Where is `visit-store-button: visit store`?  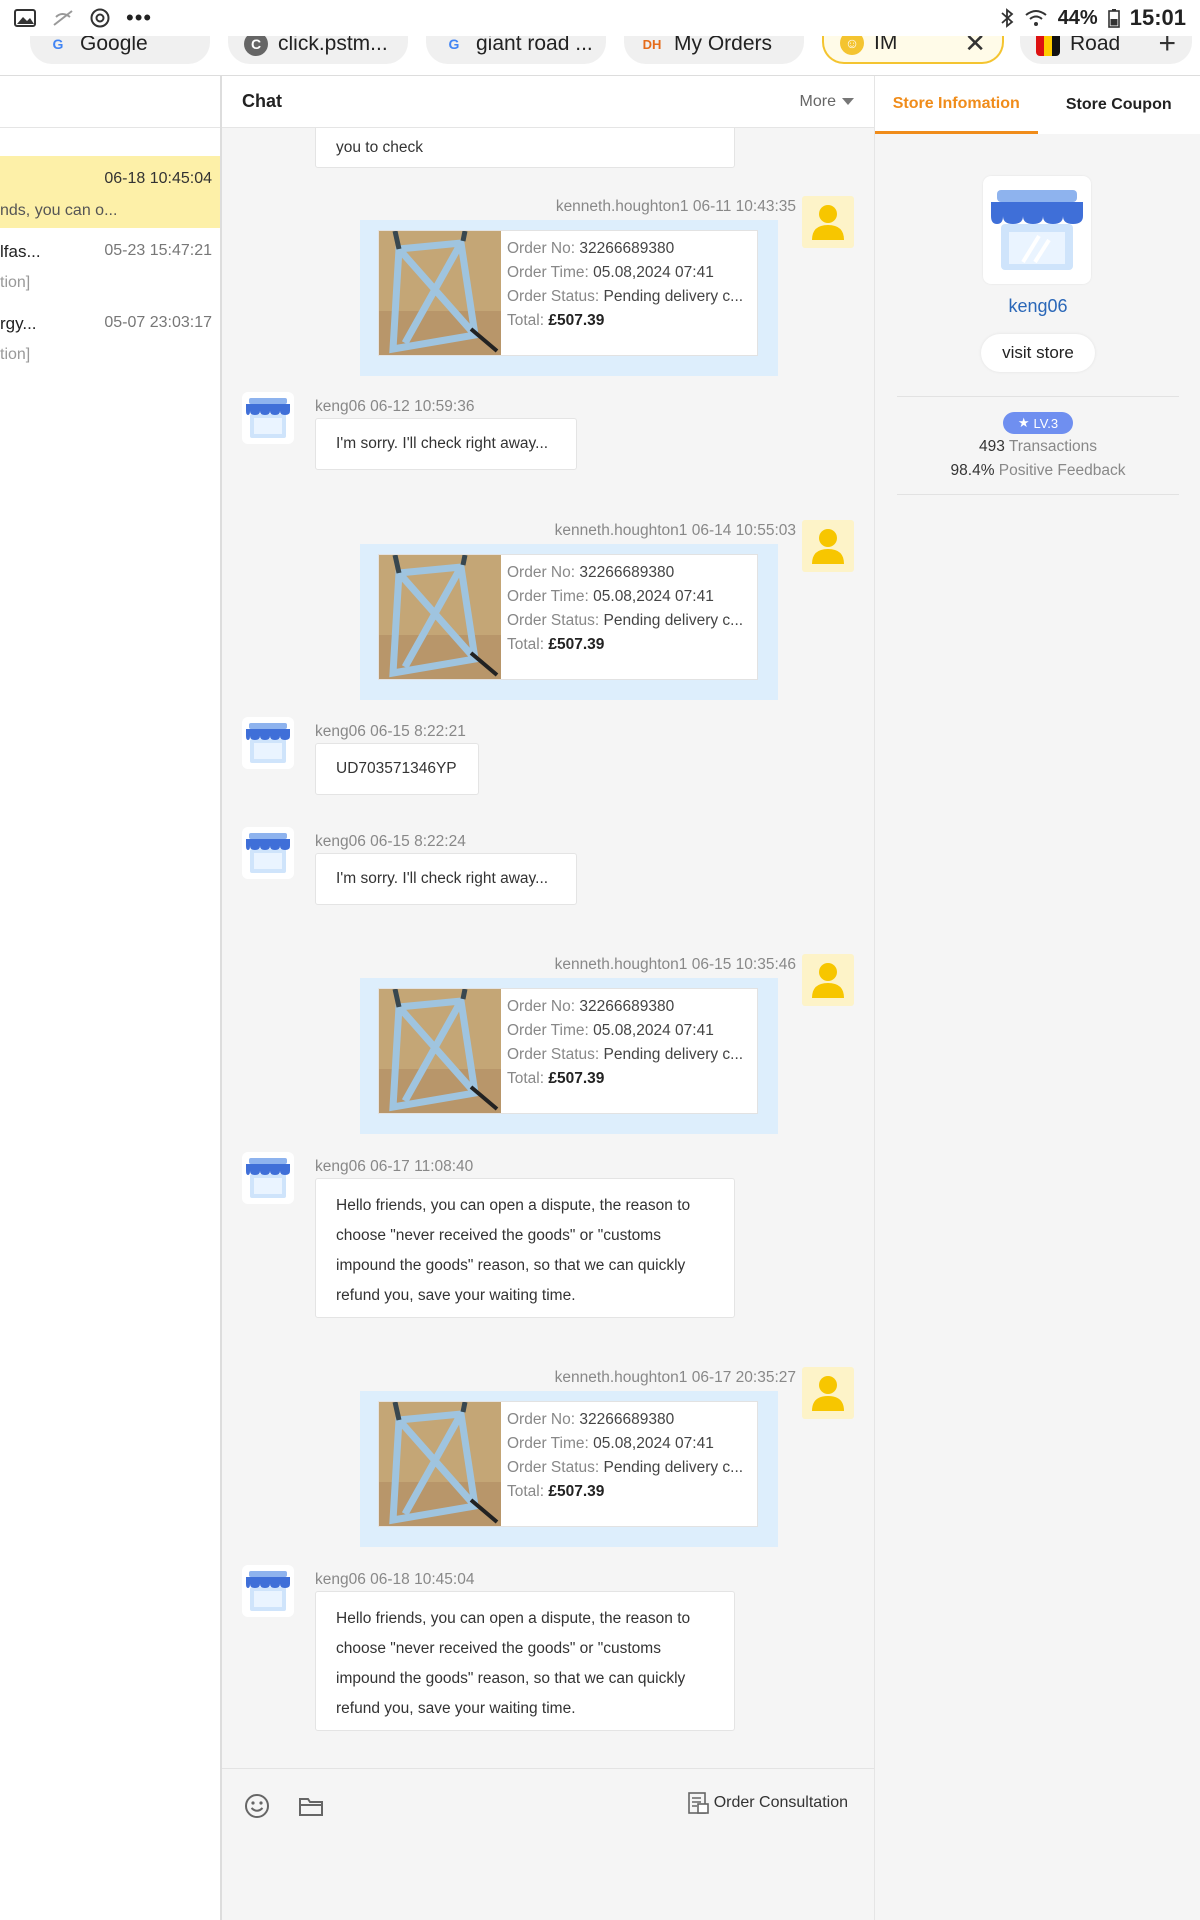
visit-store-button: visit store is located at coordinates (1038, 353).